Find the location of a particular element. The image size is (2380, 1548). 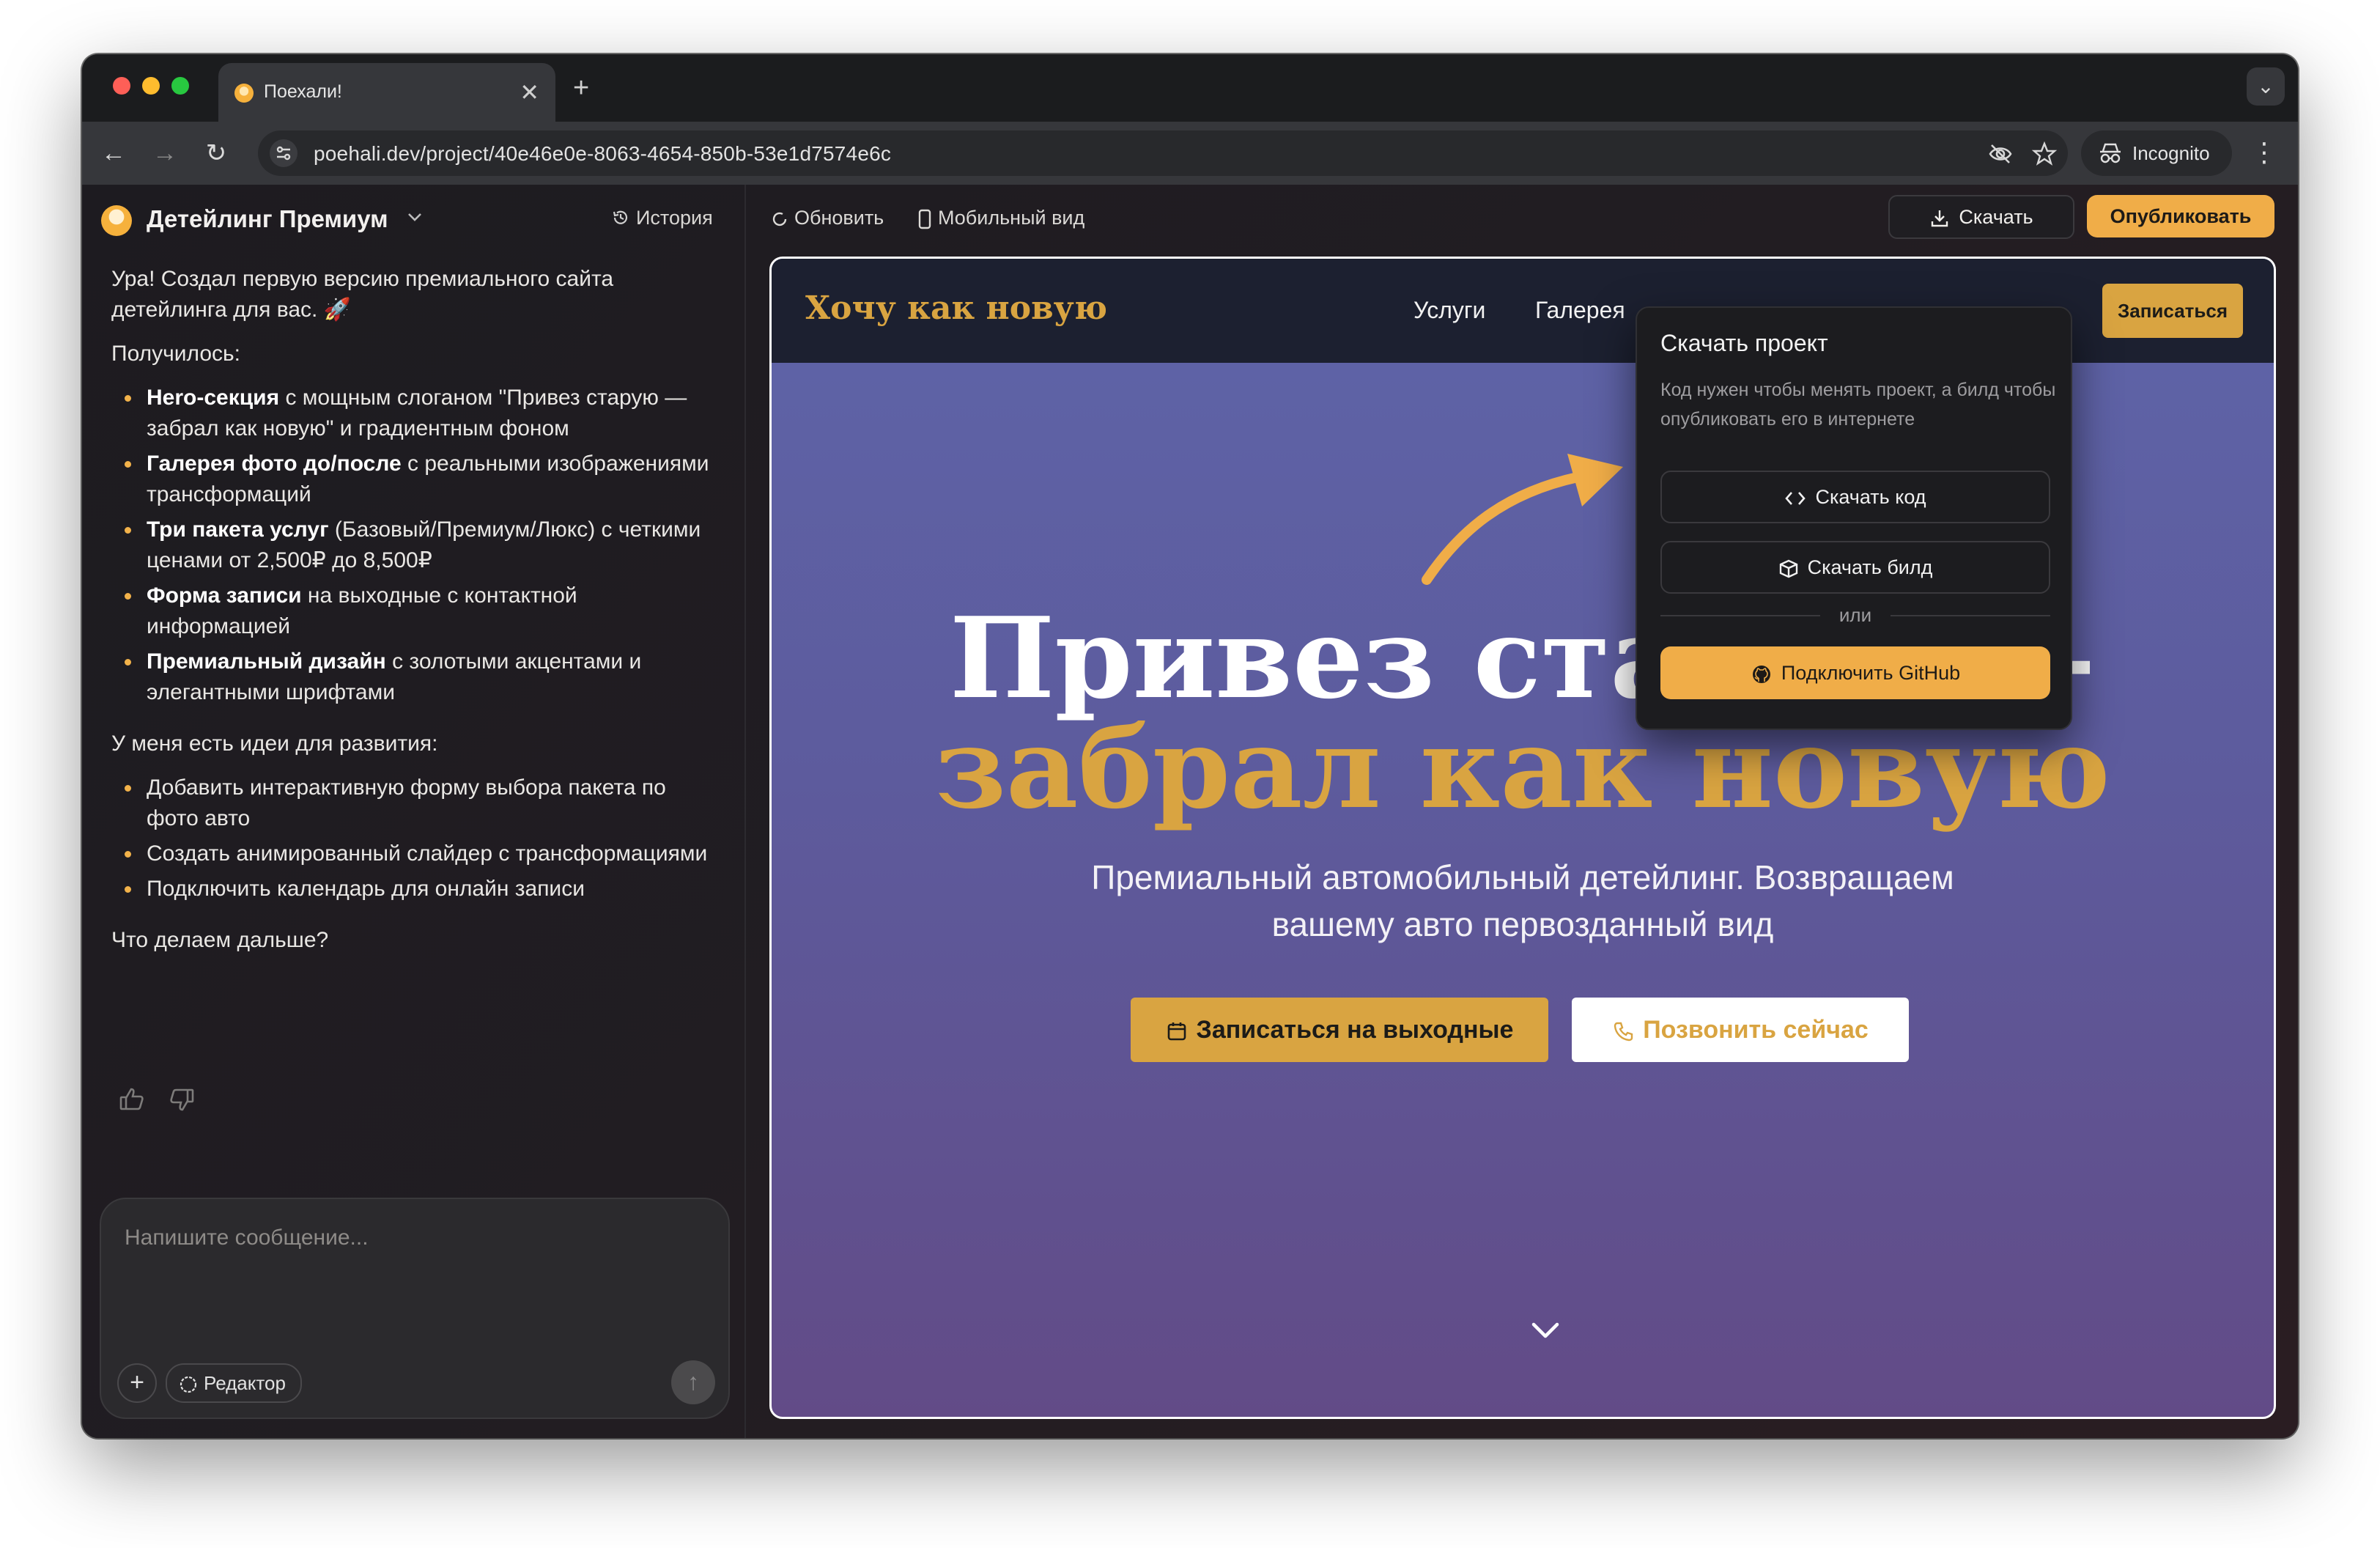

thumbs-up-icon is located at coordinates (132, 1099).